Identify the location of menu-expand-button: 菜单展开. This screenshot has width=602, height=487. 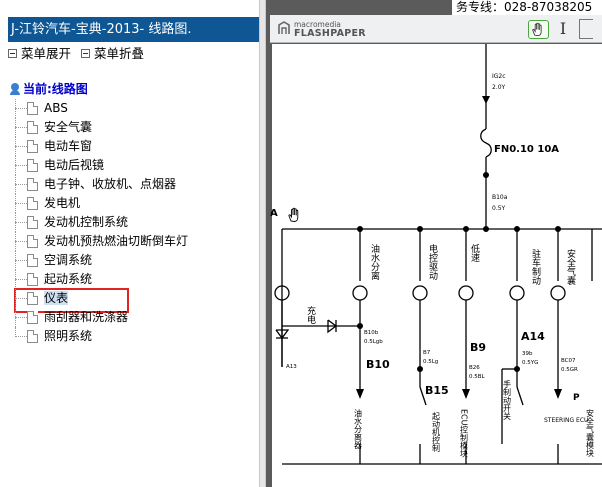
(39, 53).